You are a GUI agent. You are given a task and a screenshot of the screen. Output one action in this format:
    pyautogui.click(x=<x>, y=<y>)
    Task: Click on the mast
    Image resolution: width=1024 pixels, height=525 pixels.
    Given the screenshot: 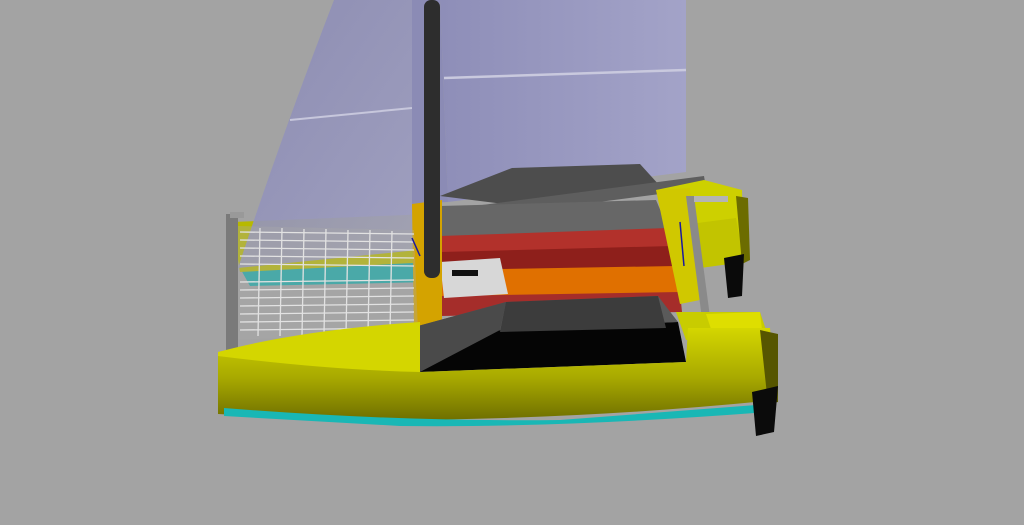 What is the action you would take?
    pyautogui.click(x=432, y=139)
    